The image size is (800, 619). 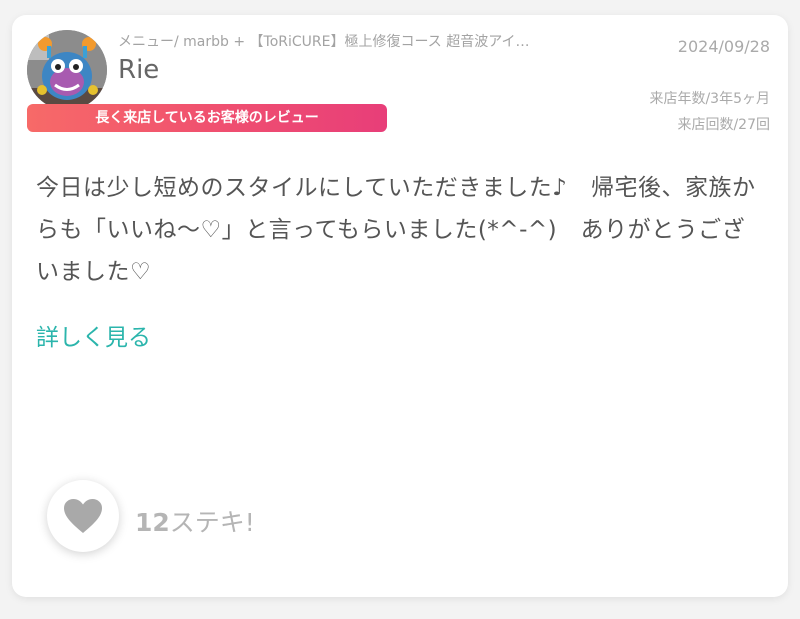 I want to click on visit-years: 来店年数/3年5ヶ月, so click(x=709, y=99).